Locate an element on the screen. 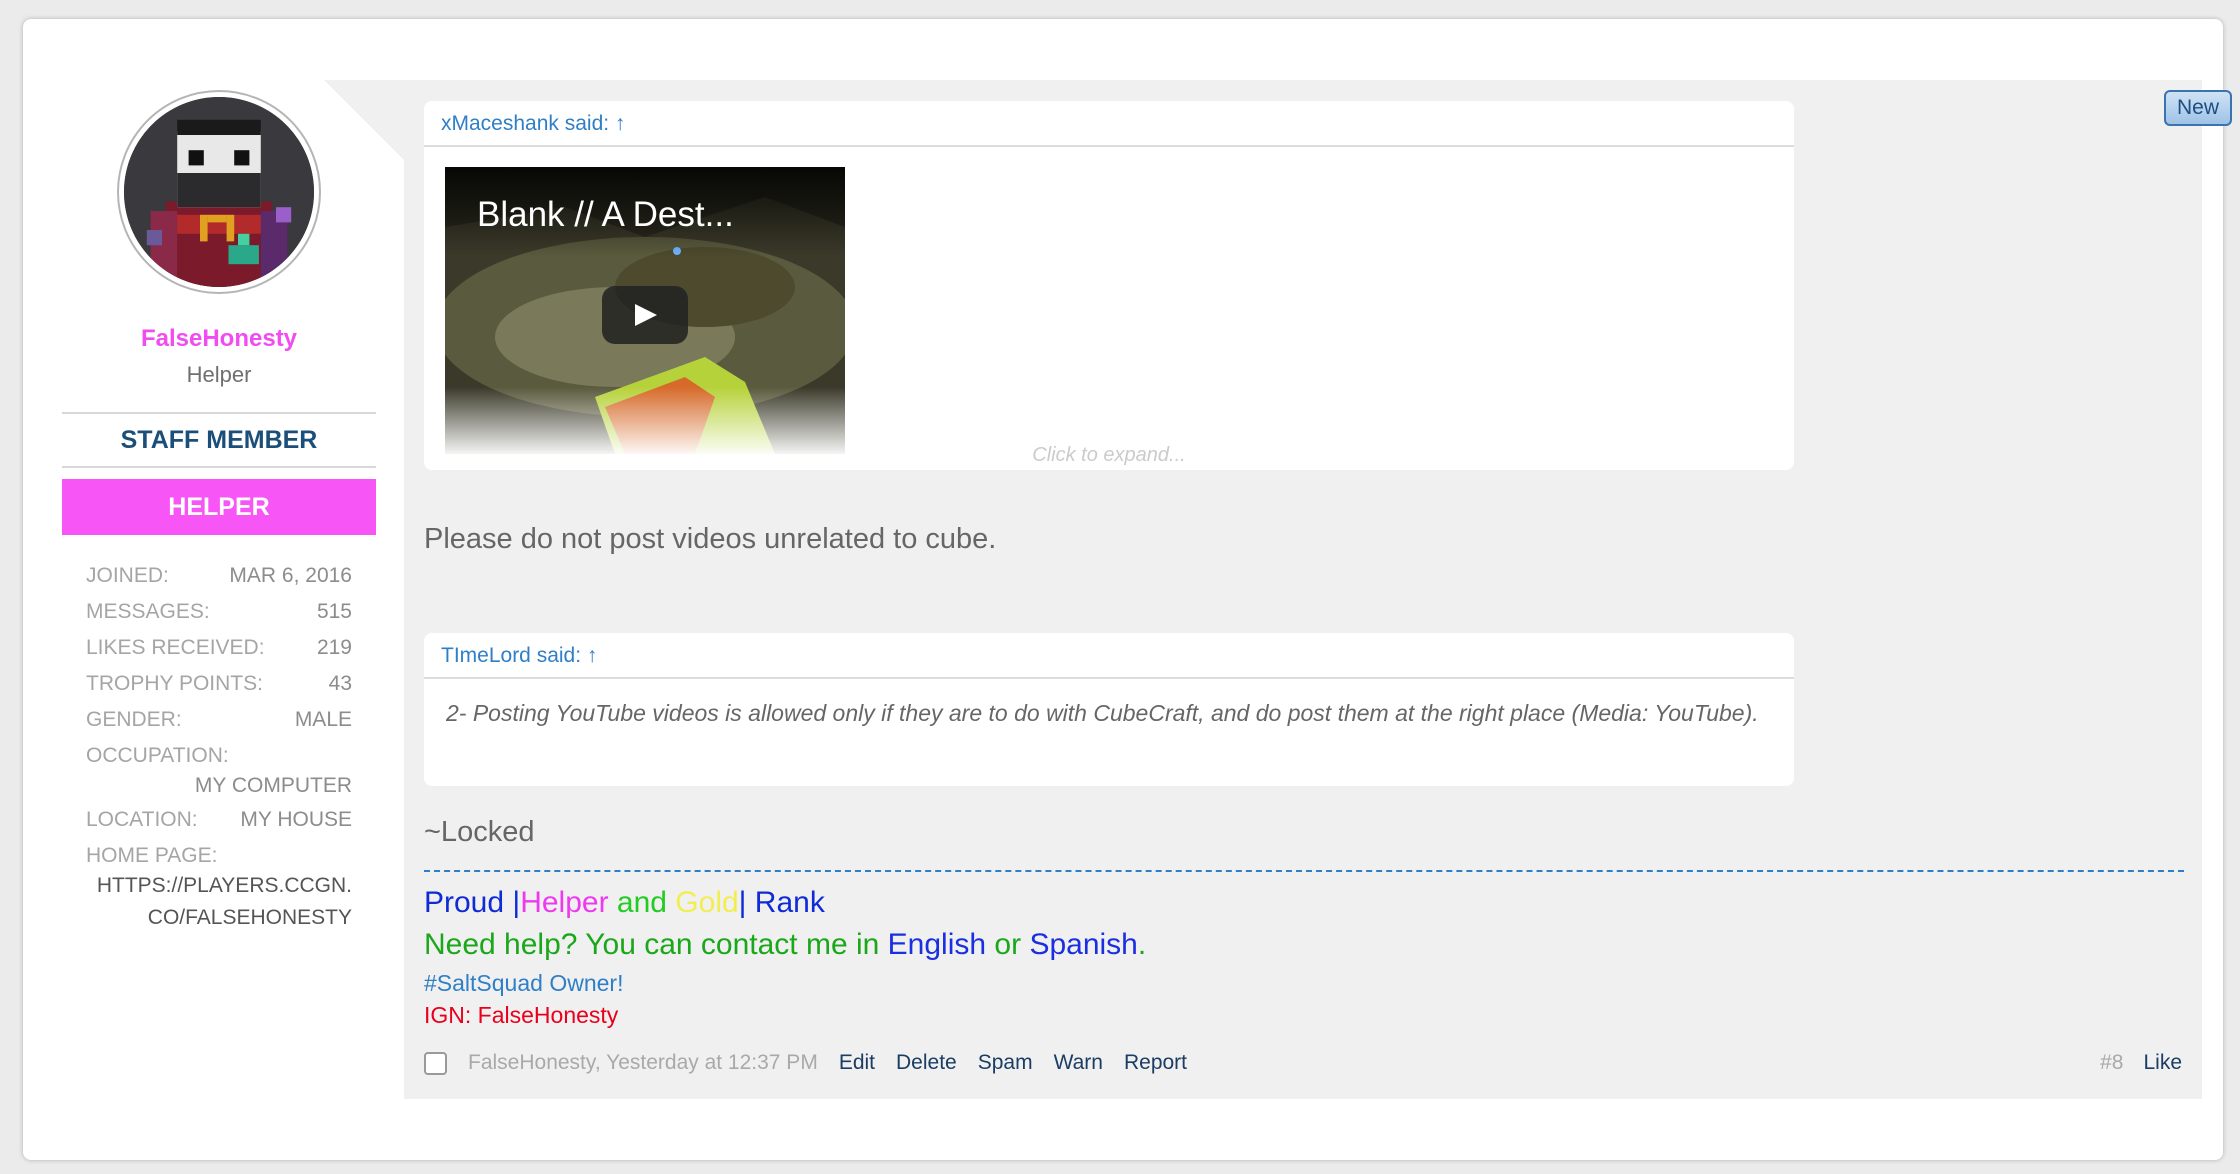  quote-attribution: TImeLord said: ↑ is located at coordinates (1109, 656).